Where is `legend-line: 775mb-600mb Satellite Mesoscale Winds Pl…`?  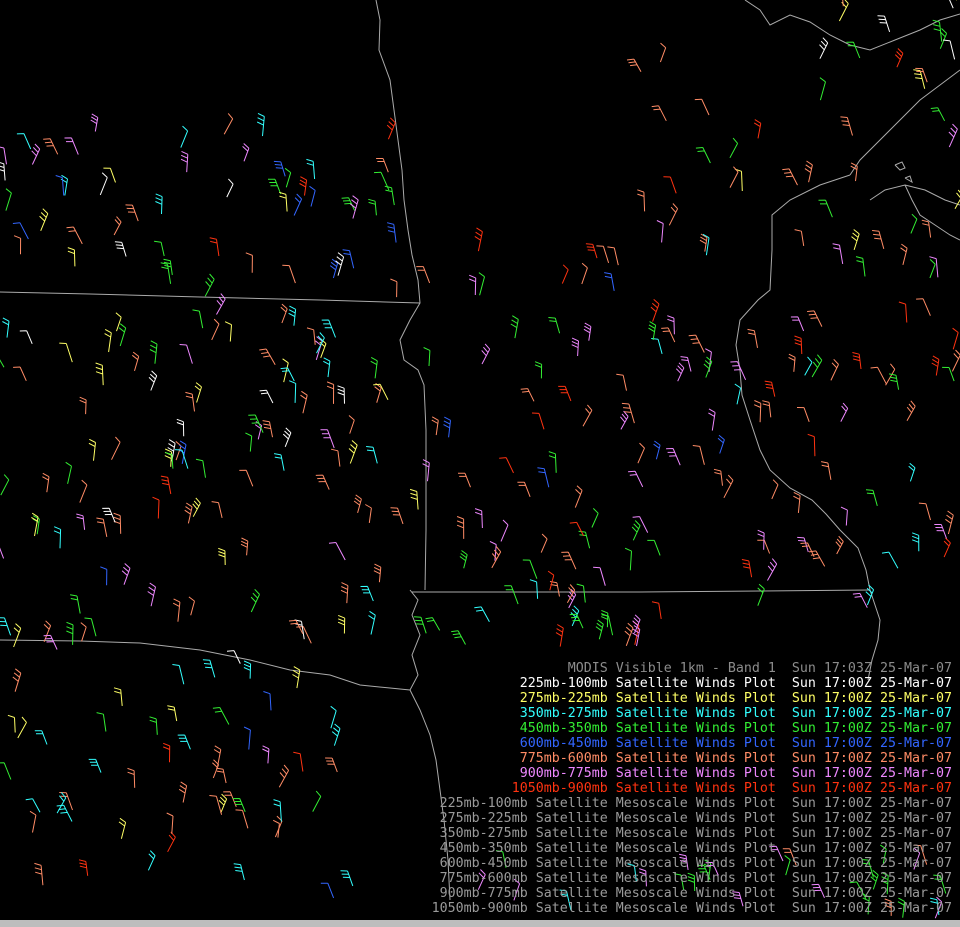
legend-line: 775mb-600mb Satellite Mesoscale Winds Pl… is located at coordinates (695, 878).